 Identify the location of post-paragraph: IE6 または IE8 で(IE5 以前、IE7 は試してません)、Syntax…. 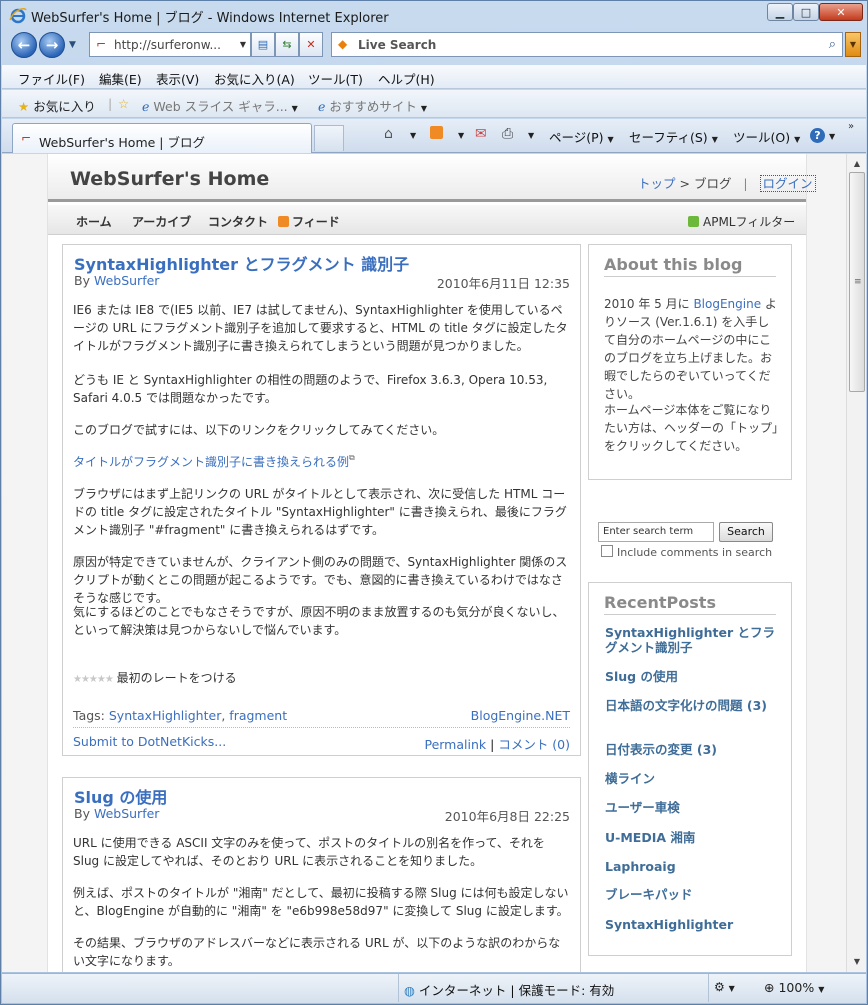
(320, 328).